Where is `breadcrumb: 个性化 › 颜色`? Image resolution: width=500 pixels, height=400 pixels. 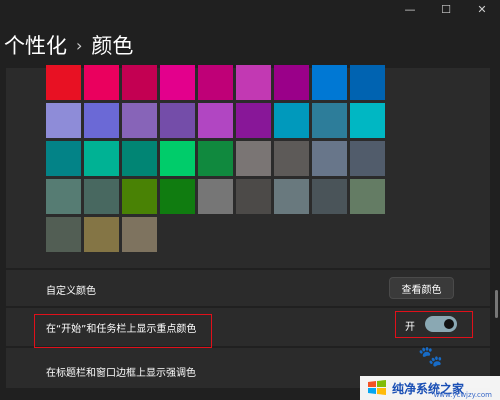
breadcrumb: 个性化 › 颜色 is located at coordinates (68, 45).